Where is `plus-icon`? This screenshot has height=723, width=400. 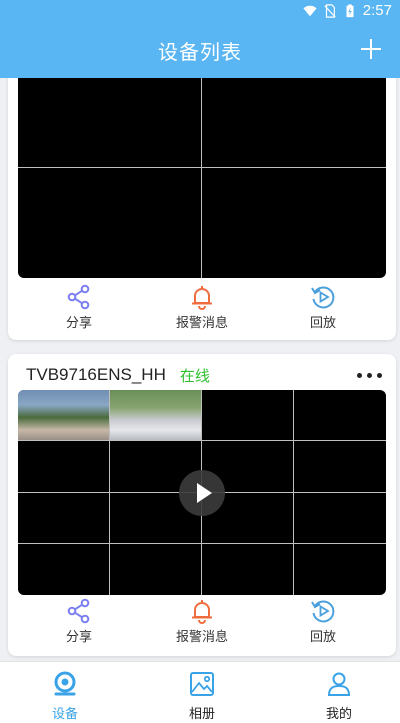
plus-icon is located at coordinates (371, 49).